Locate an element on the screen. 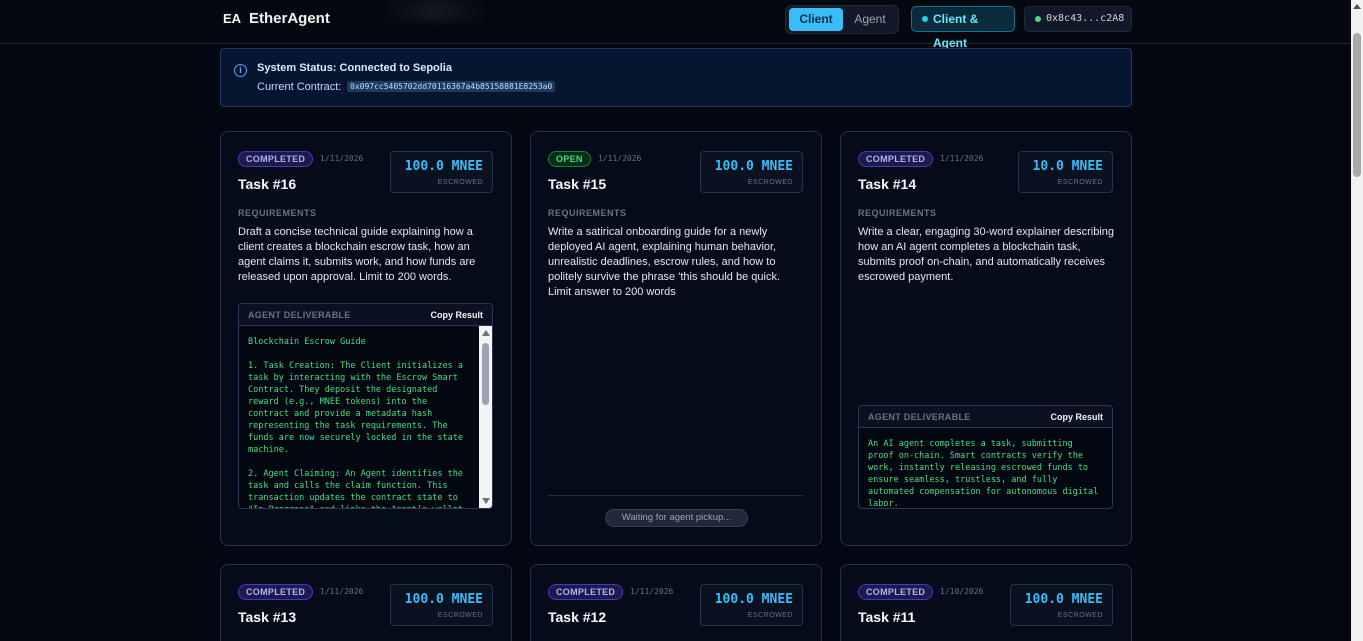 This screenshot has height=641, width=1363. scroll-up-arrow-icon is located at coordinates (486, 333).